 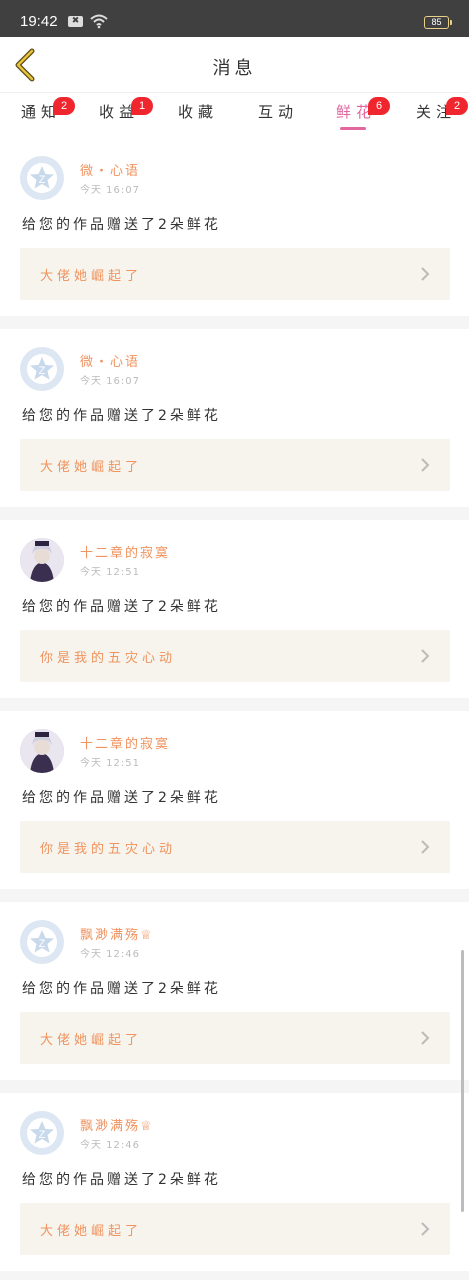 What do you see at coordinates (48, 109) in the screenshot?
I see `tab-notifications: 通知 2` at bounding box center [48, 109].